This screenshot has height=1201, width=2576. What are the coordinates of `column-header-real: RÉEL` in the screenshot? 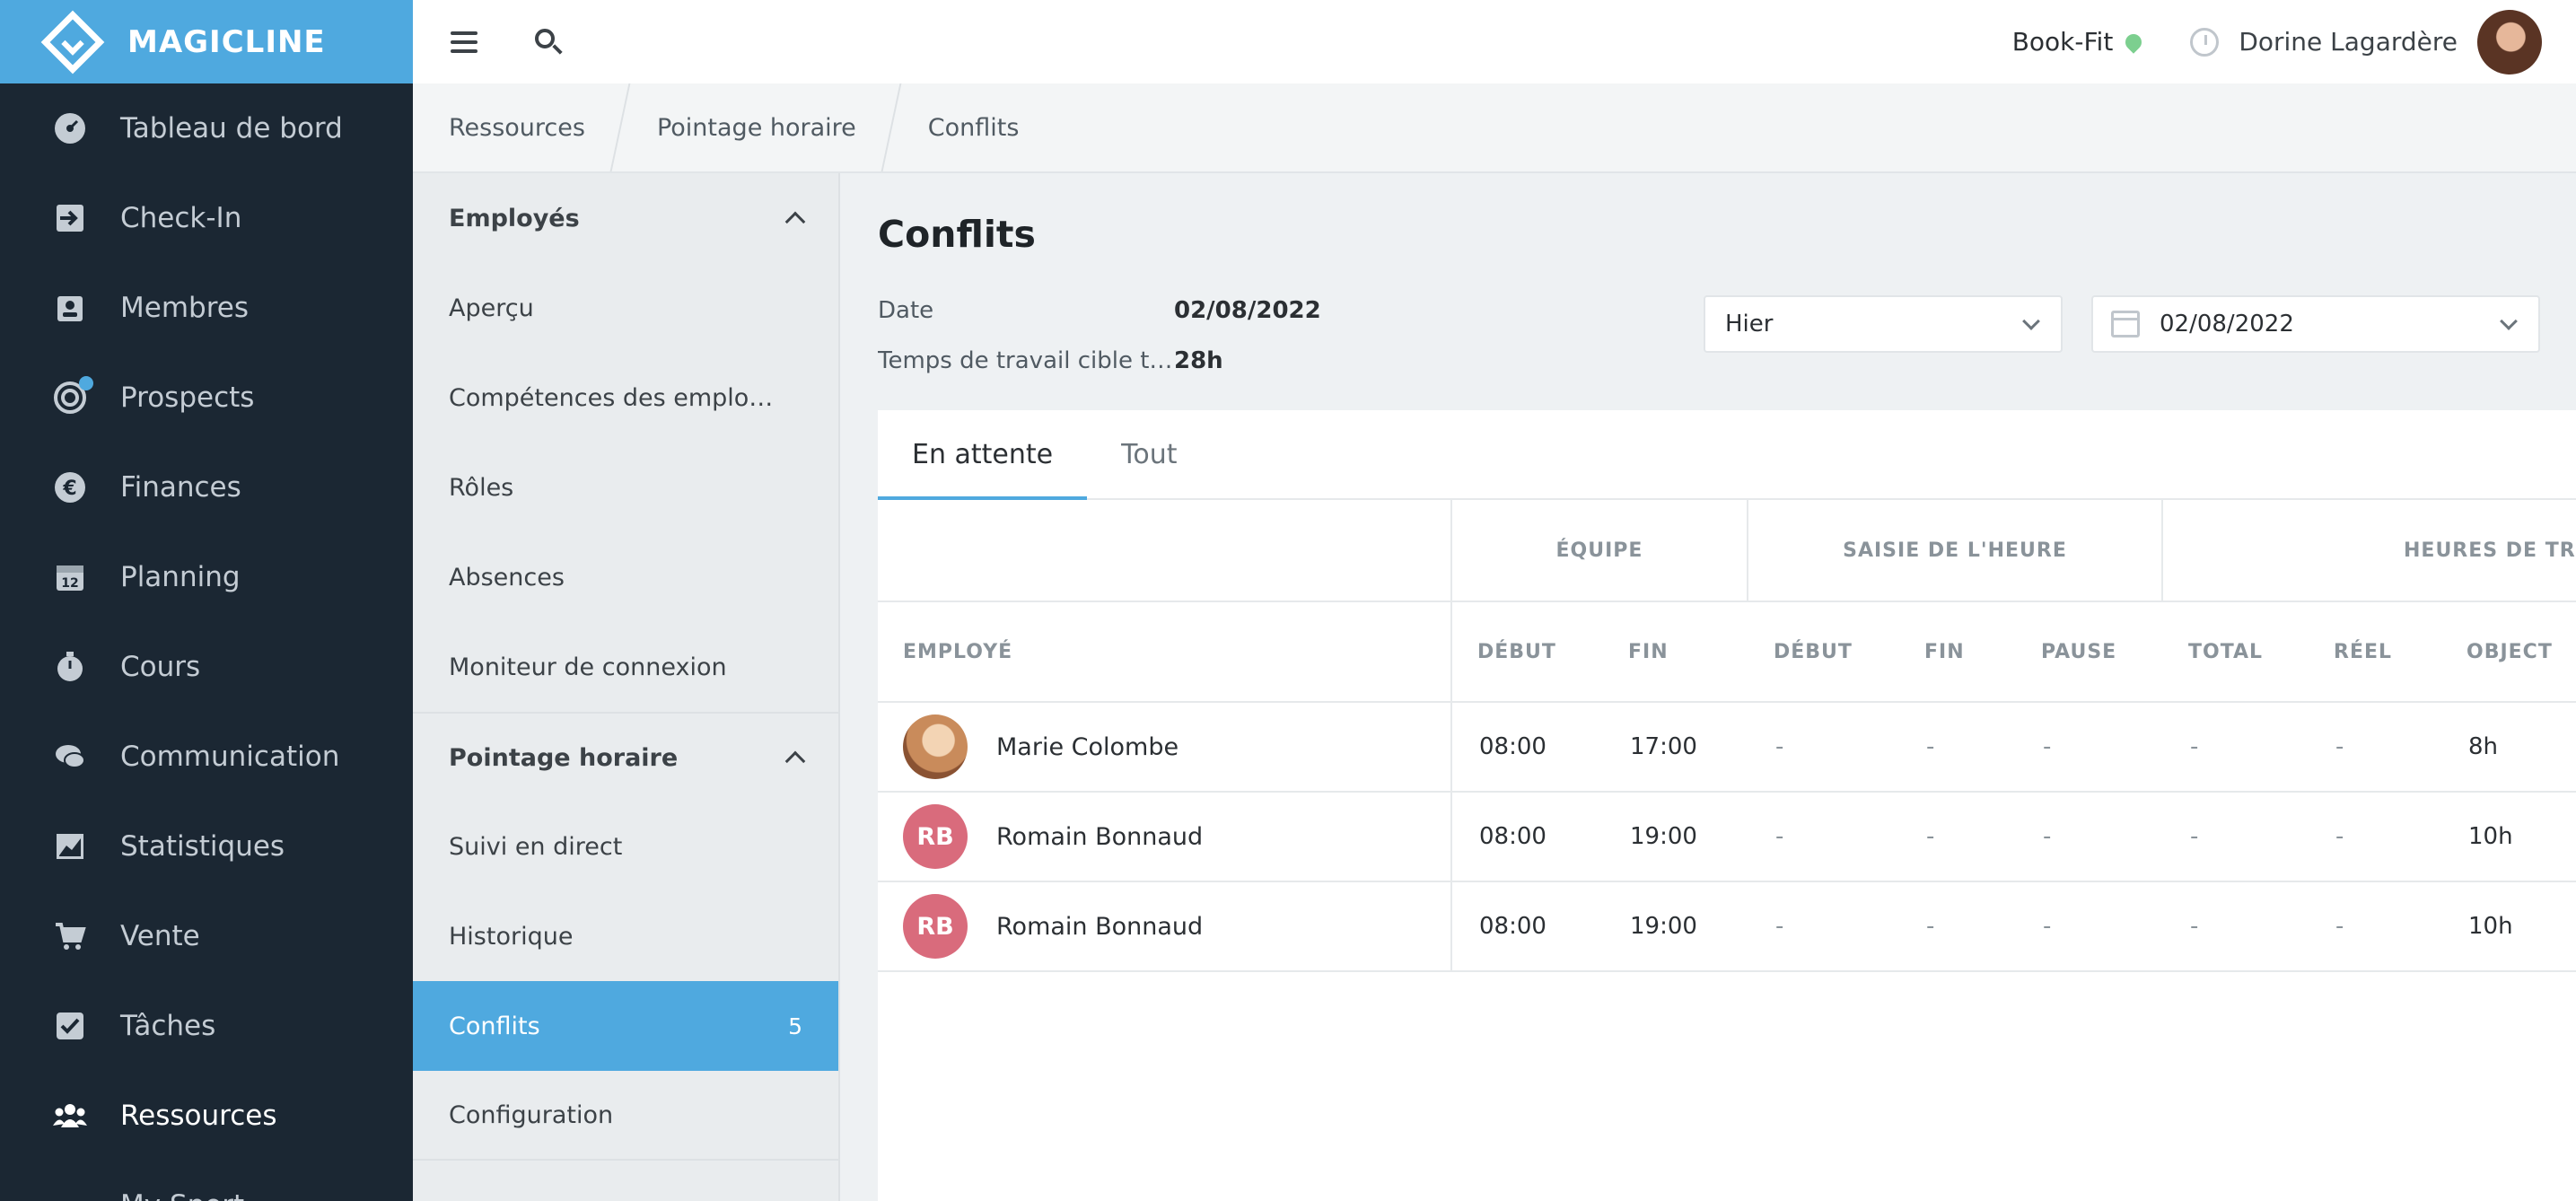 It's located at (2363, 651).